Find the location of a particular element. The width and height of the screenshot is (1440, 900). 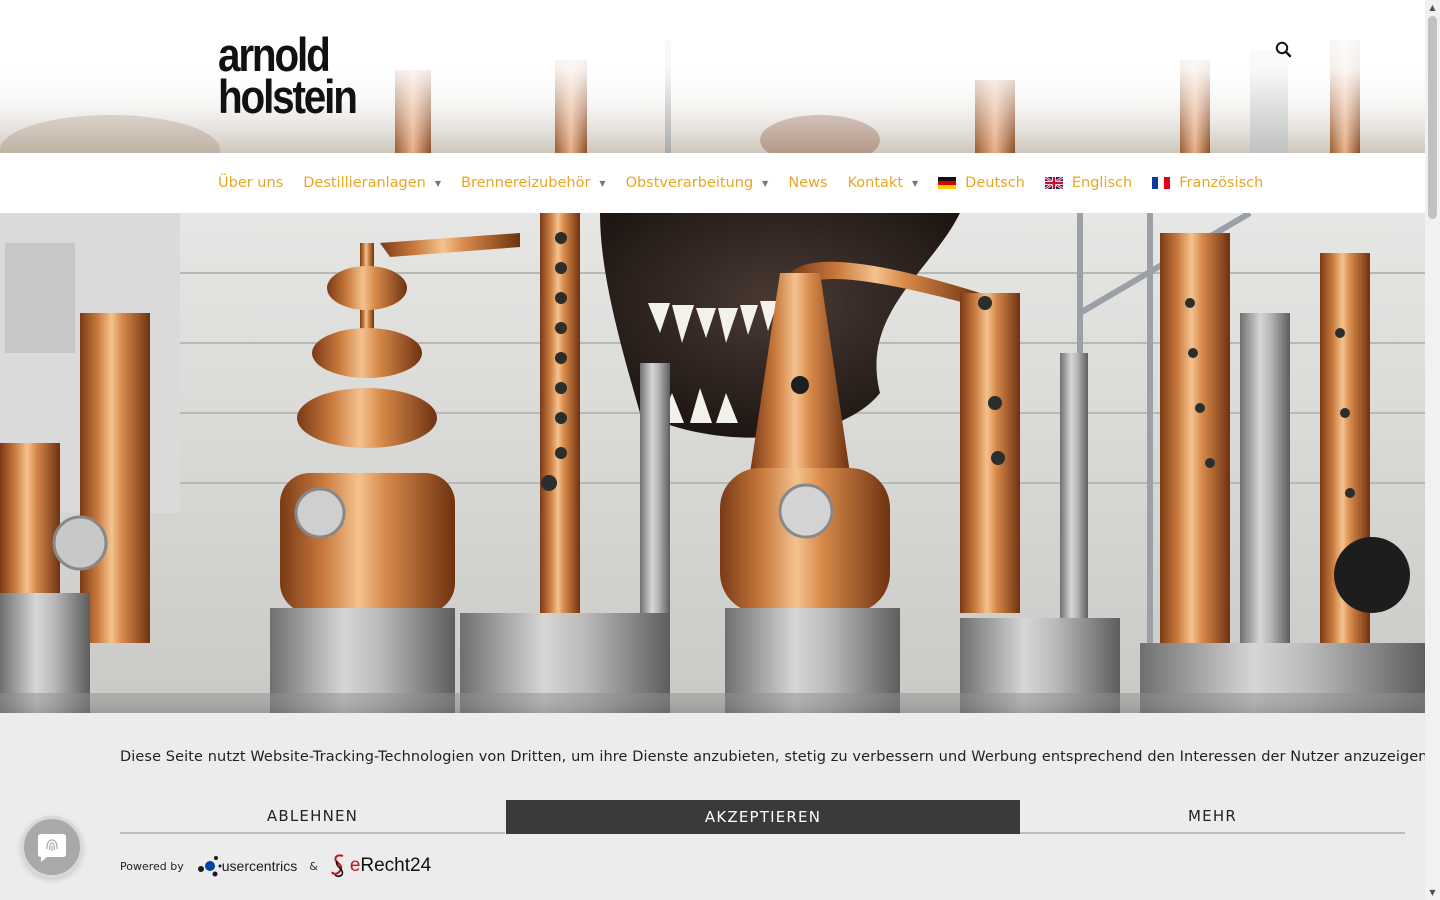

erecht24-paragraph-icon is located at coordinates (337, 866).